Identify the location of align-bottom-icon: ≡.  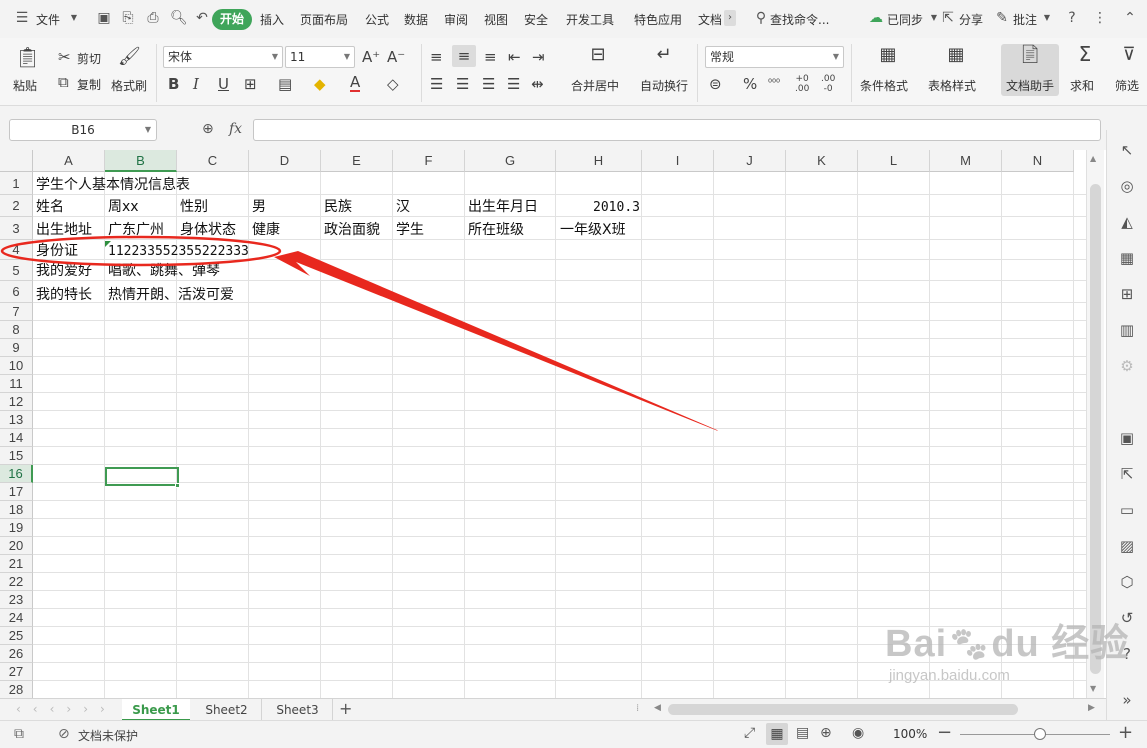
(490, 57).